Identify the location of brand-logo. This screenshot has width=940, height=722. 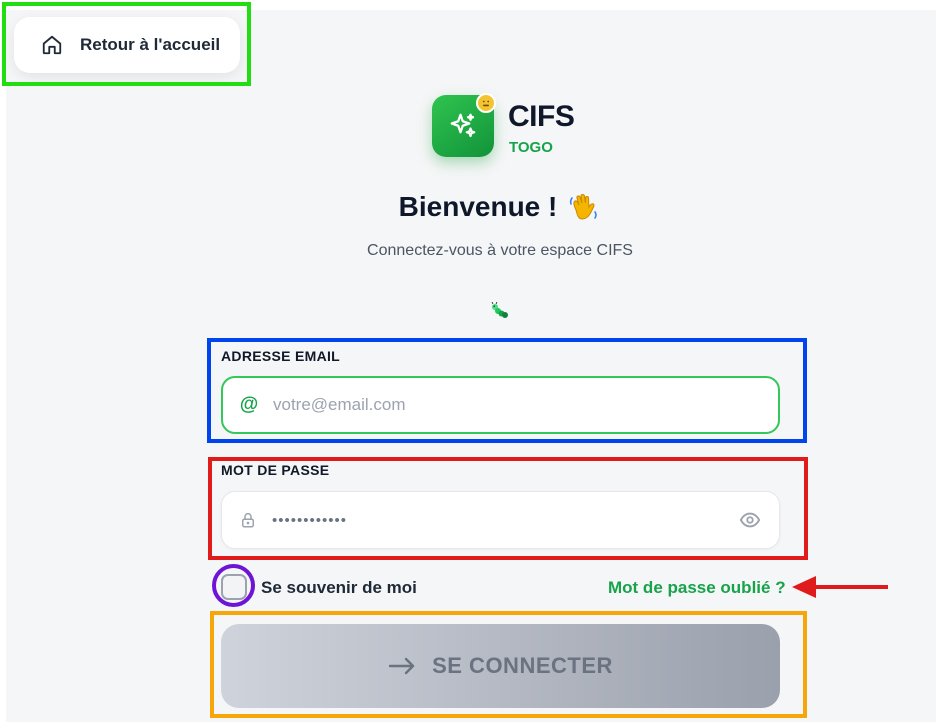
(464, 125).